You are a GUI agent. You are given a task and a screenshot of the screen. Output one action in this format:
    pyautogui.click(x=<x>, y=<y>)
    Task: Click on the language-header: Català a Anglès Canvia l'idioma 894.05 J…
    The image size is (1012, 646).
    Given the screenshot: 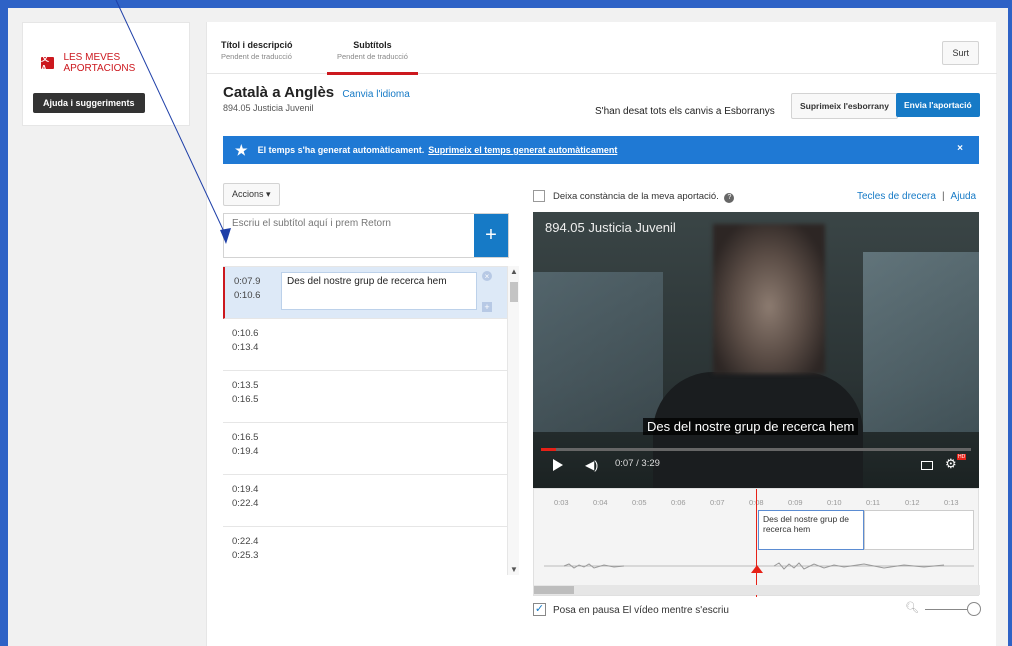 What is the action you would take?
    pyautogui.click(x=316, y=98)
    